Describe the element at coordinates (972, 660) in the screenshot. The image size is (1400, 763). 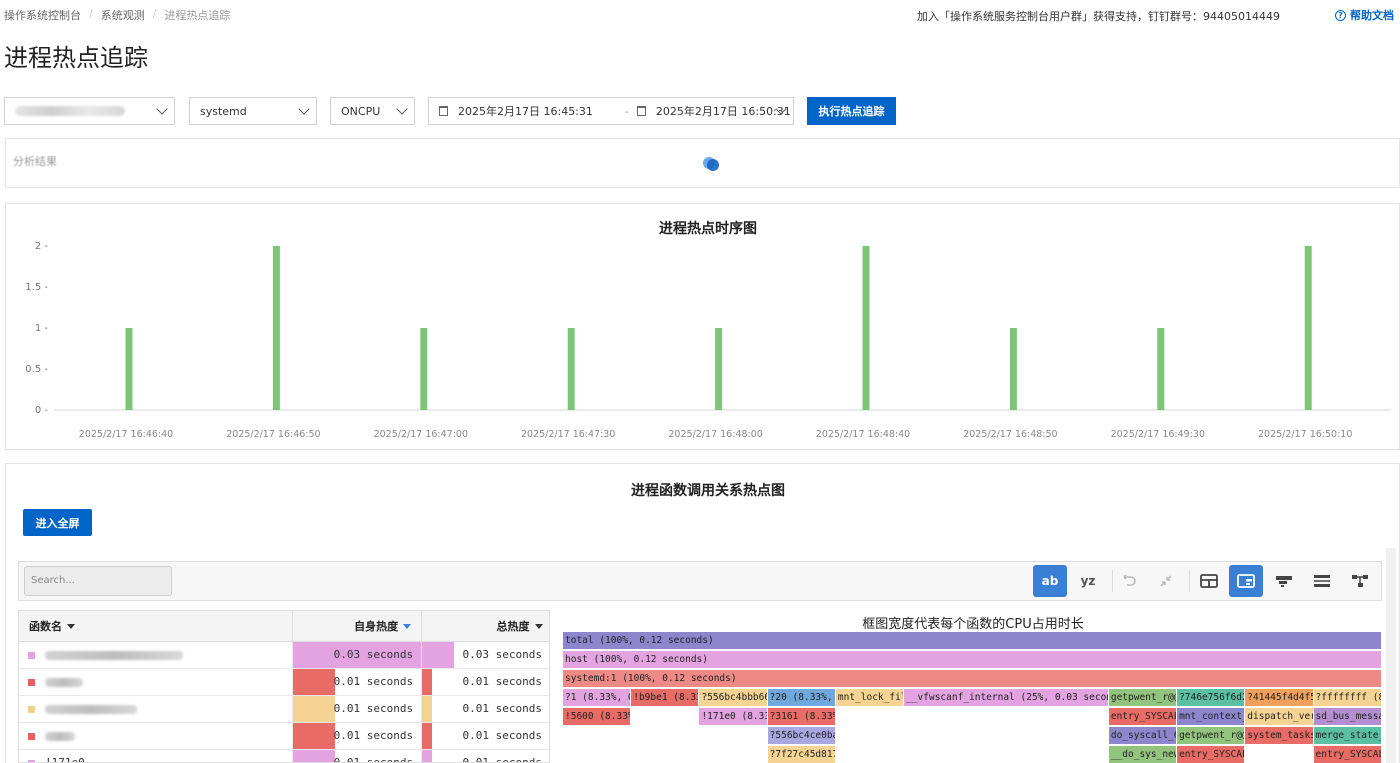
I see `flame-frame: host (100%, 0.12 seconds)` at that location.